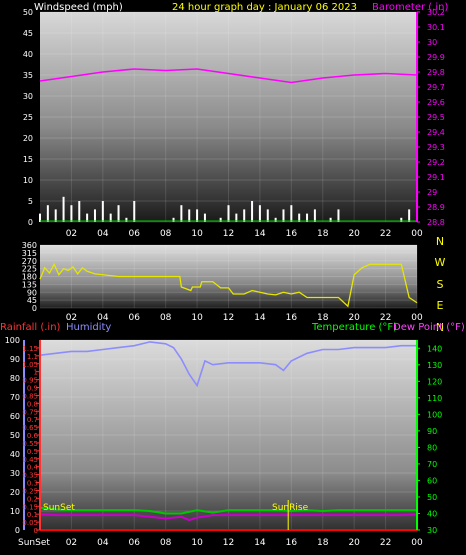 This screenshot has width=466, height=555. What do you see at coordinates (32, 499) in the screenshot?
I see `rain-tick-label: 0.2` at bounding box center [32, 499].